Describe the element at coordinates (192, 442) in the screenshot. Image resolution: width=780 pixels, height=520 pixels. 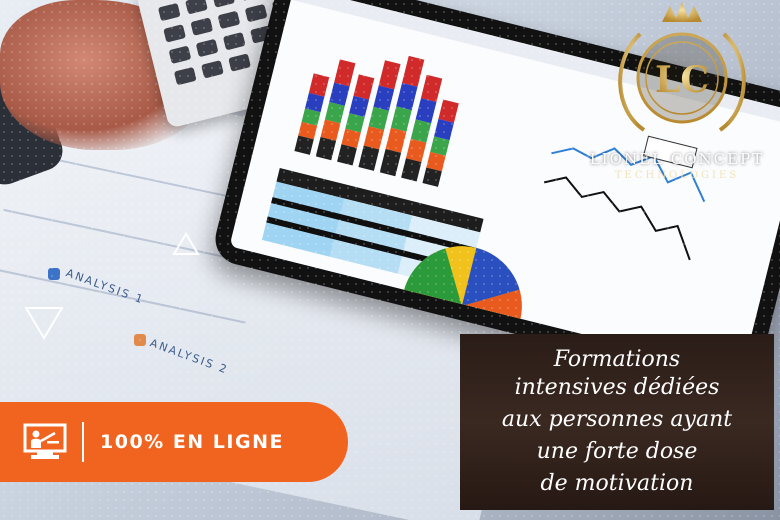
I see `badge-label: 100% EN LIGNE` at that location.